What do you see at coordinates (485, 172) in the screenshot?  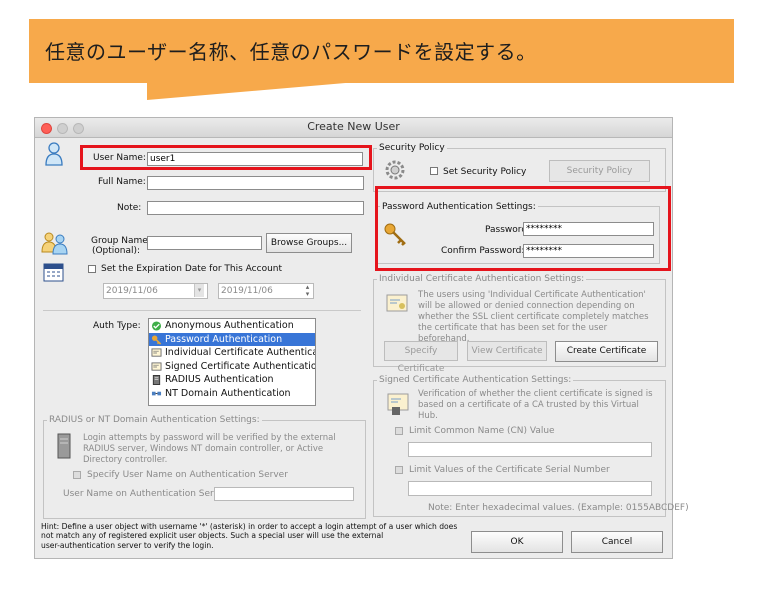 I see `set-security-policy-label: Set Security Policy` at bounding box center [485, 172].